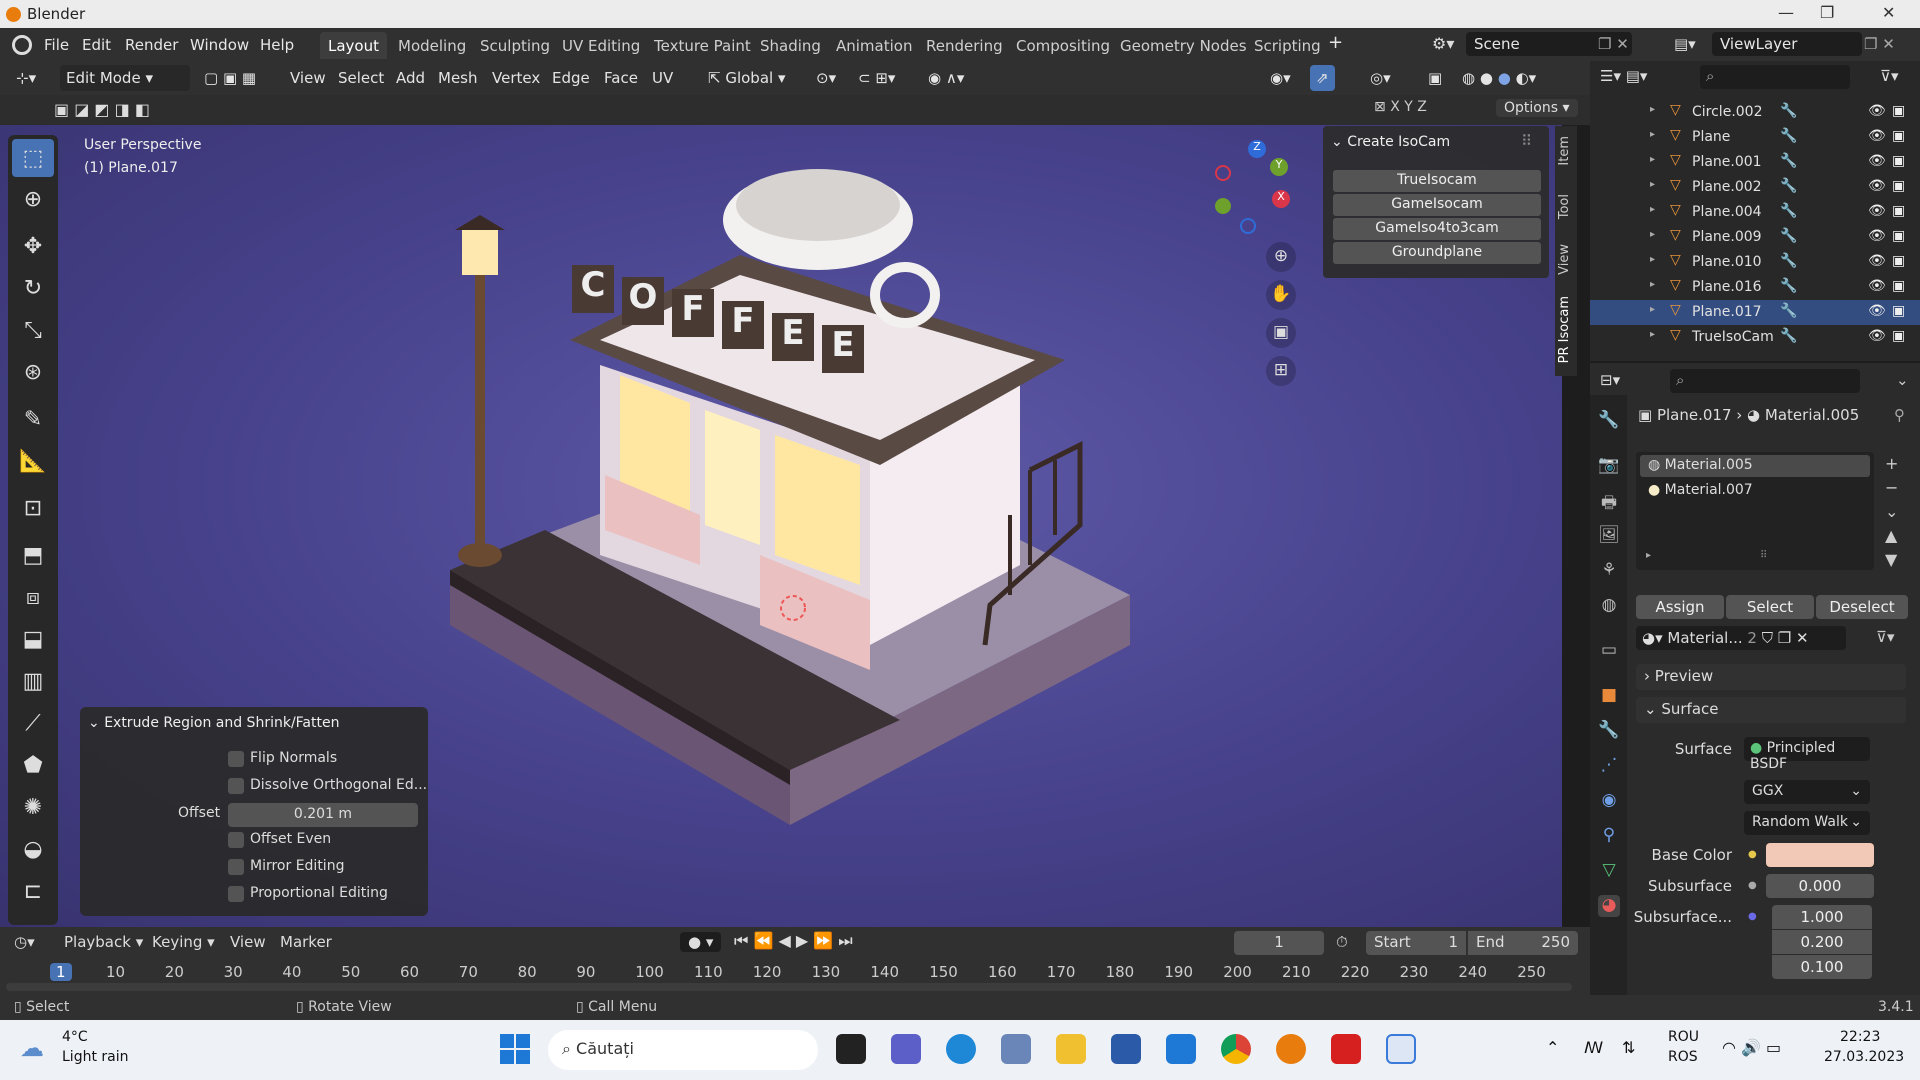 Image resolution: width=1920 pixels, height=1080 pixels. I want to click on gameiso4to3cam-button: GameIso4to3cam, so click(1437, 229).